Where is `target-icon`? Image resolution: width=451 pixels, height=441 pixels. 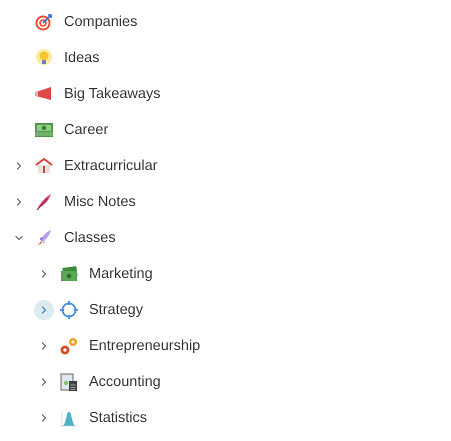 target-icon is located at coordinates (44, 22).